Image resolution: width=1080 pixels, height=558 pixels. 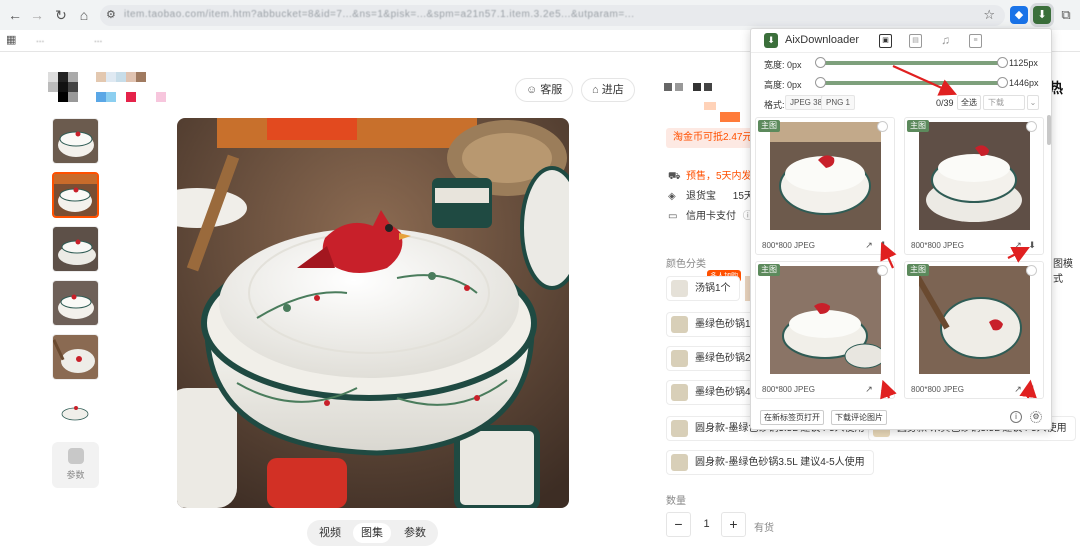 What do you see at coordinates (822, 40) in the screenshot?
I see `app-name: AixDownloader` at bounding box center [822, 40].